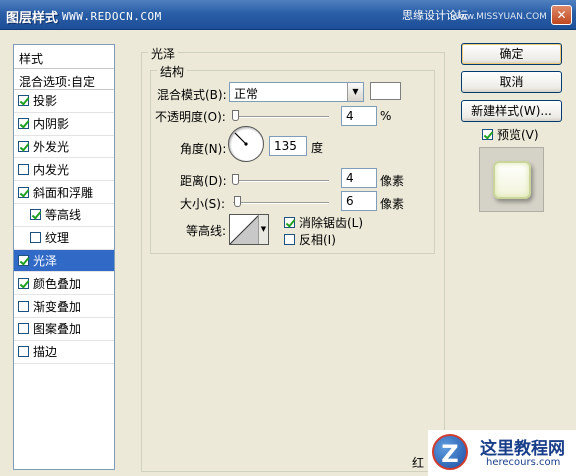  Describe the element at coordinates (45, 352) in the screenshot. I see `style-item-label: 描边` at that location.